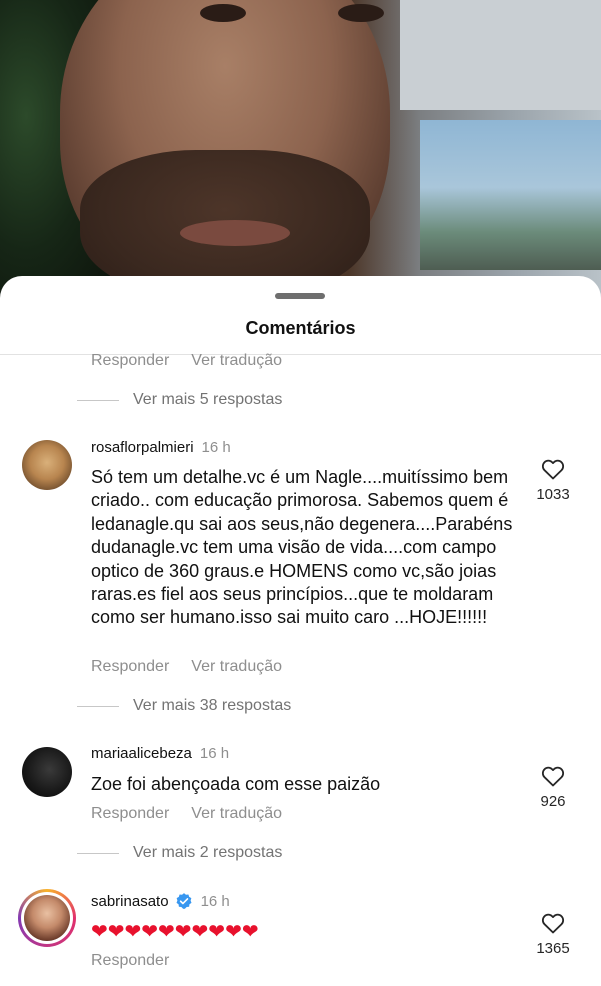 The width and height of the screenshot is (601, 986). Describe the element at coordinates (175, 932) in the screenshot. I see `heart-emojis: ❤❤❤❤❤❤❤❤❤❤` at that location.